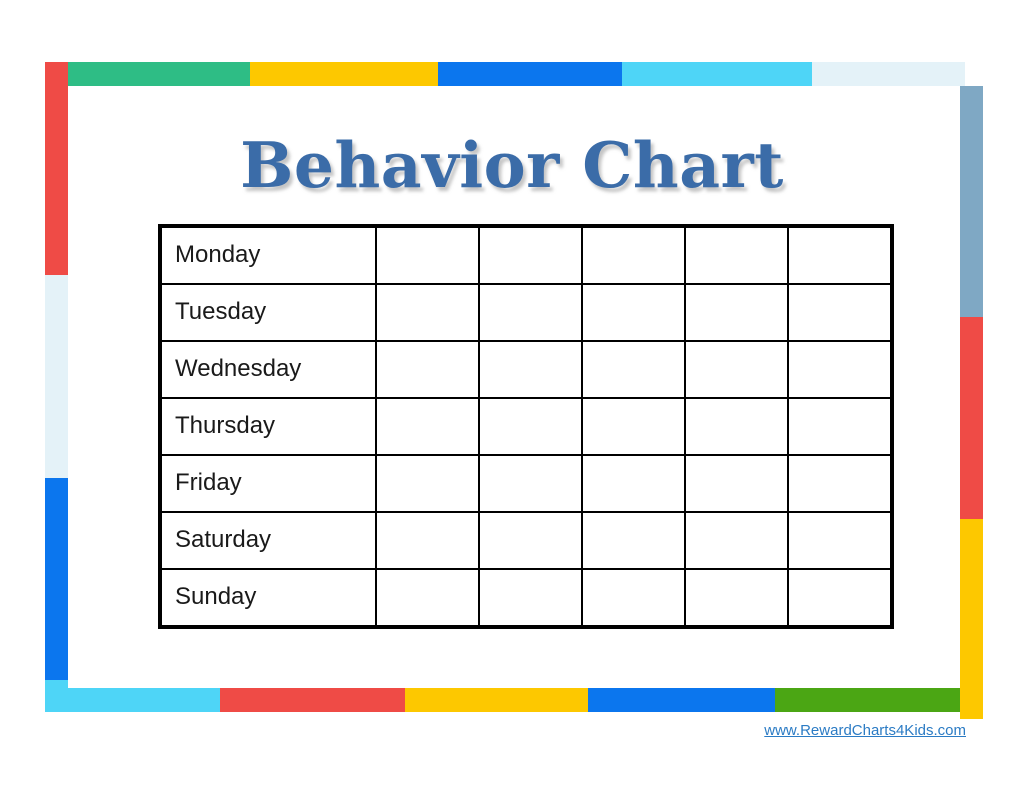  I want to click on border-bottom-segment-cyan, so click(140, 700).